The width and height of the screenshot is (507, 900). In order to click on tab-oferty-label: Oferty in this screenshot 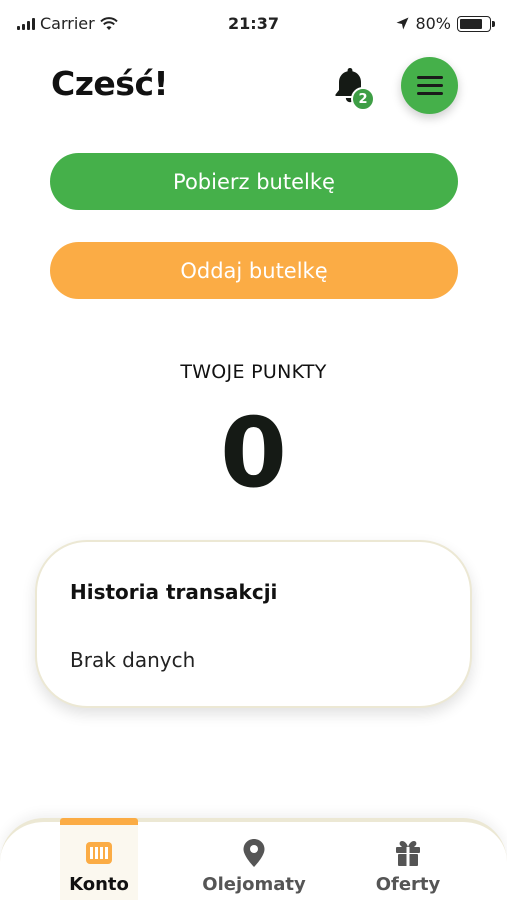, I will do `click(408, 884)`.